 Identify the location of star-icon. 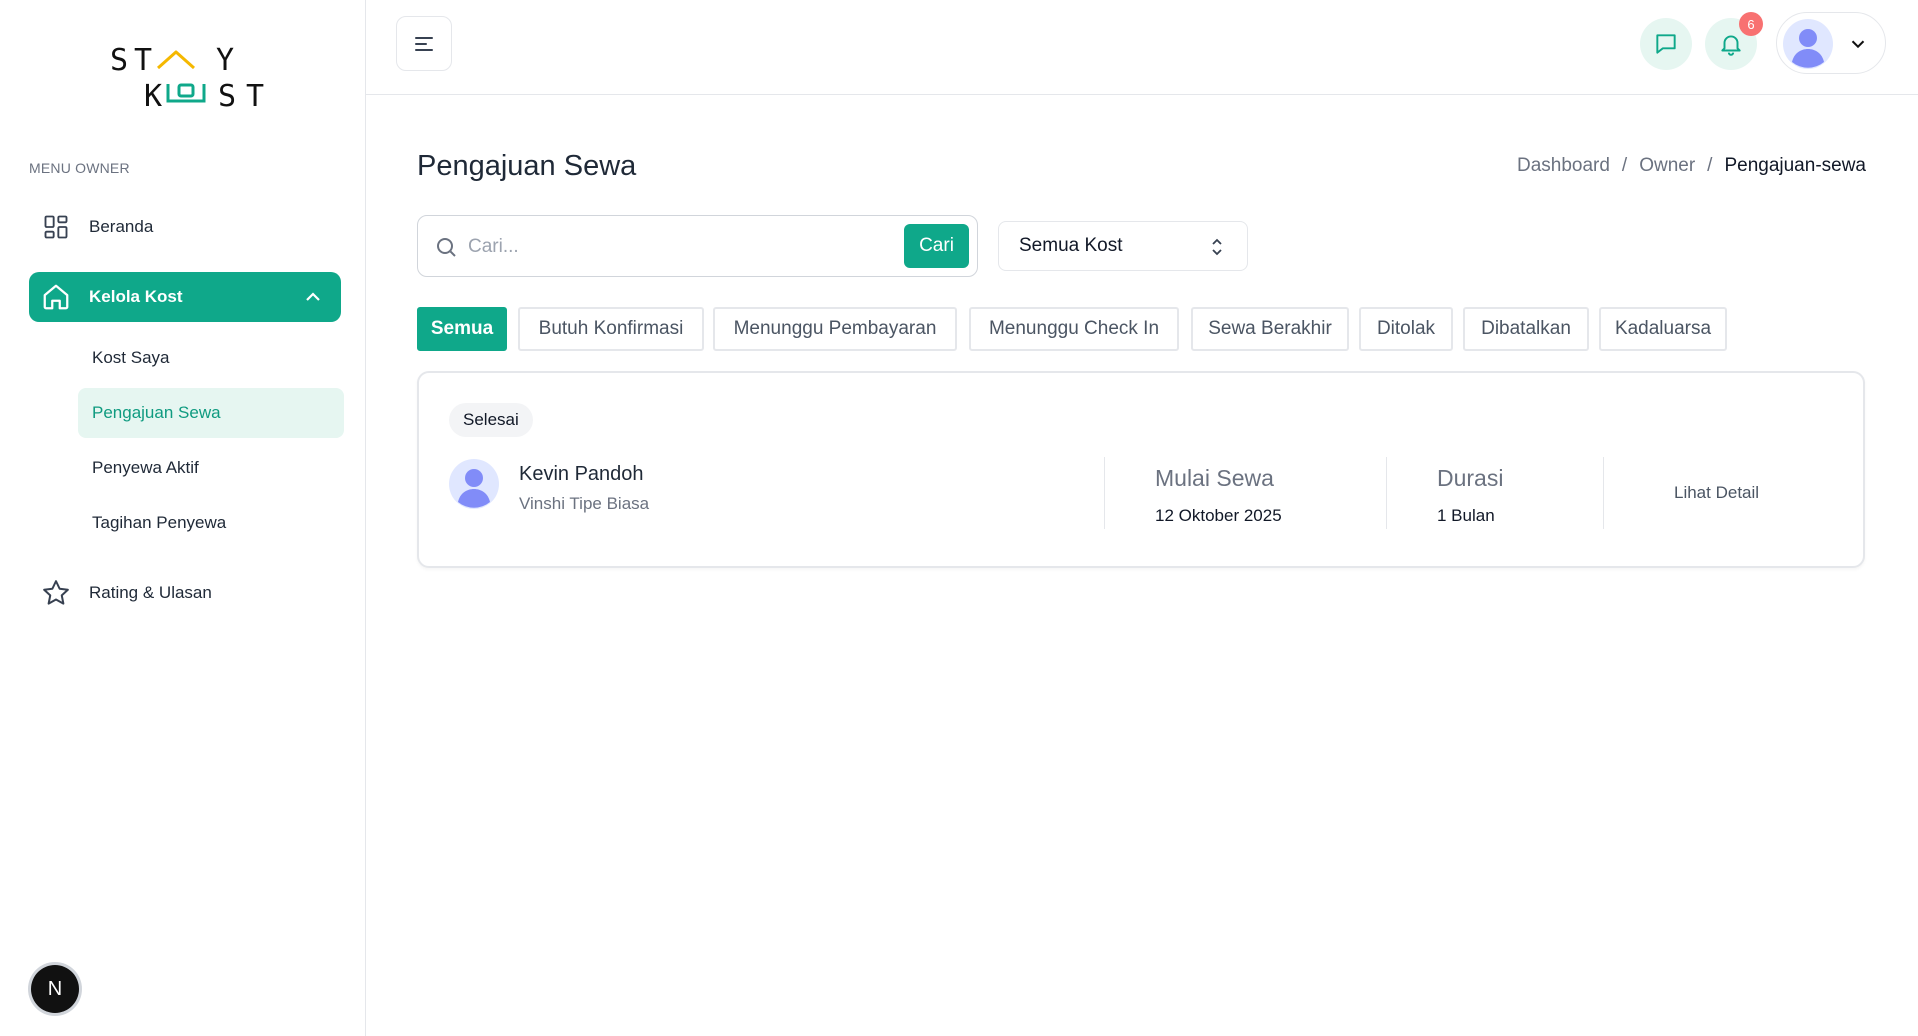
(56, 593).